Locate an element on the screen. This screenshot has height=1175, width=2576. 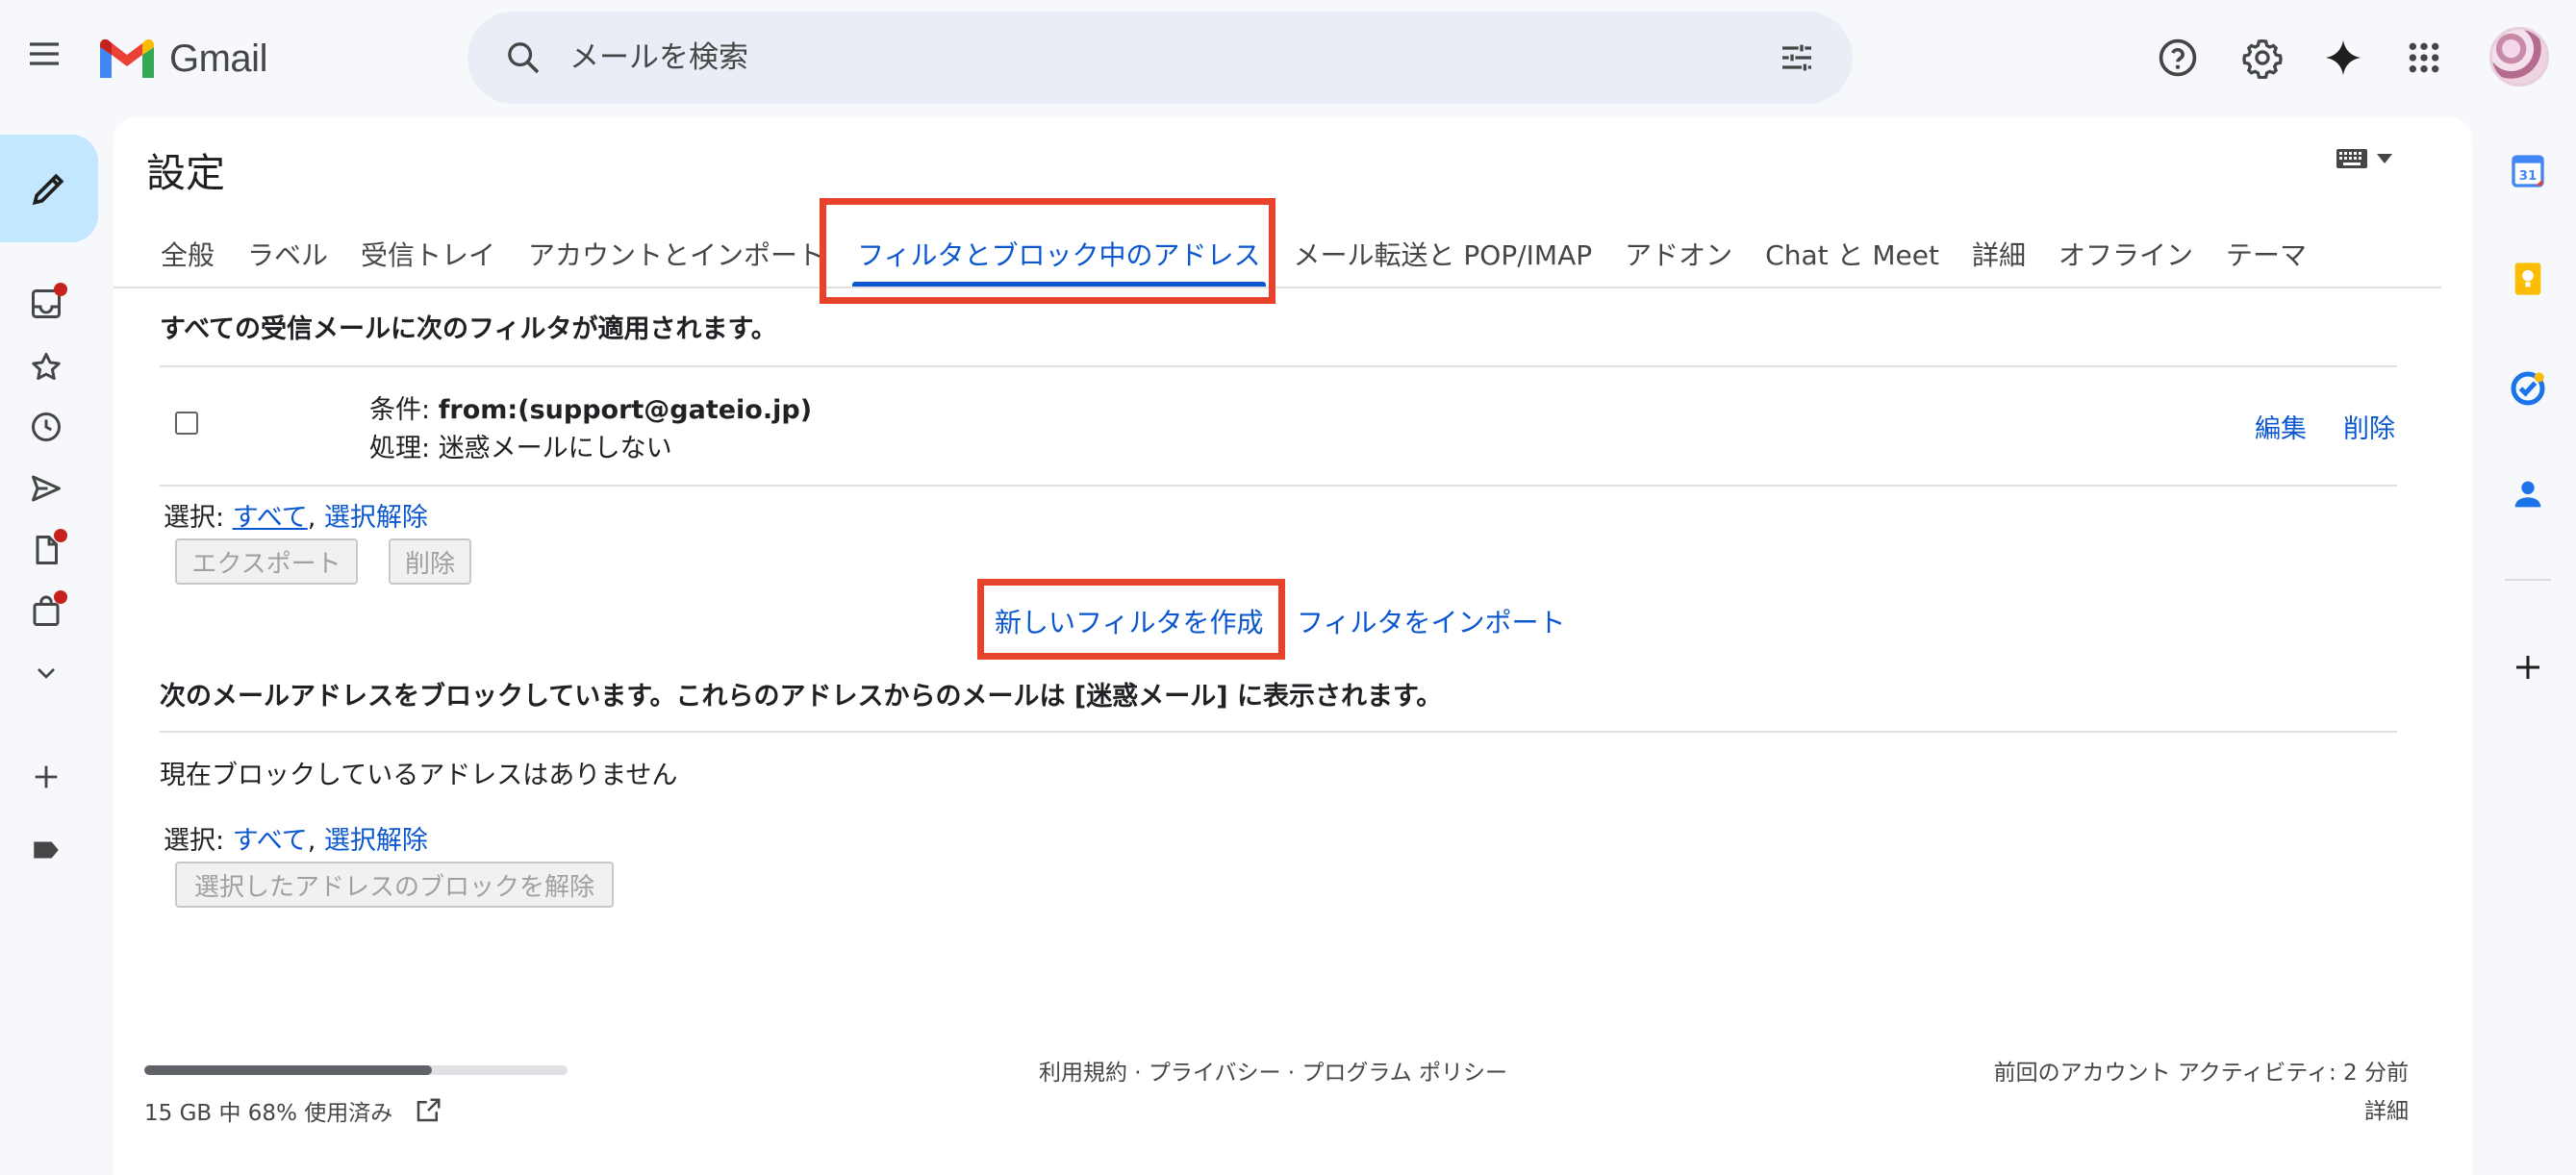
tab-accounts-import: アカウントとインポート is located at coordinates (676, 254).